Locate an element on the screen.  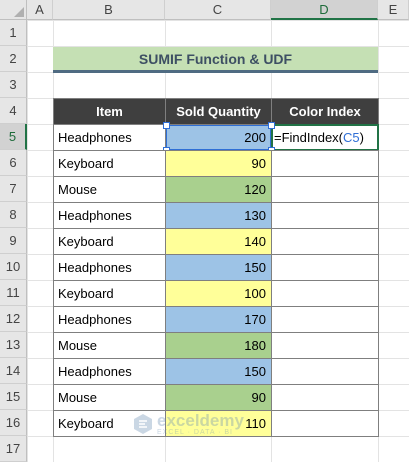
quantity-cell: 170 is located at coordinates (218, 319).